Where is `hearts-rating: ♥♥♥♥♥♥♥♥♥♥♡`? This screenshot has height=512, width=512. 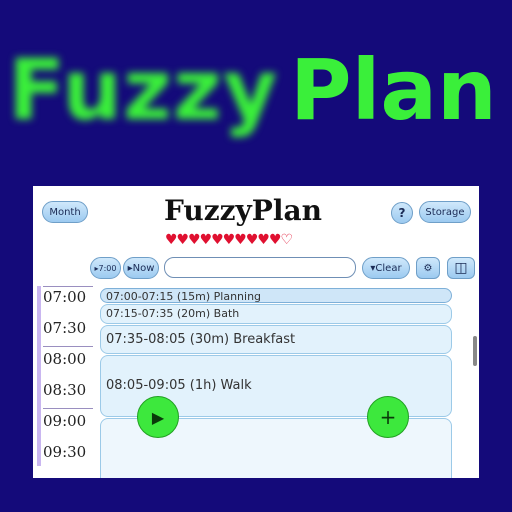 hearts-rating: ♥♥♥♥♥♥♥♥♥♥♡ is located at coordinates (229, 240).